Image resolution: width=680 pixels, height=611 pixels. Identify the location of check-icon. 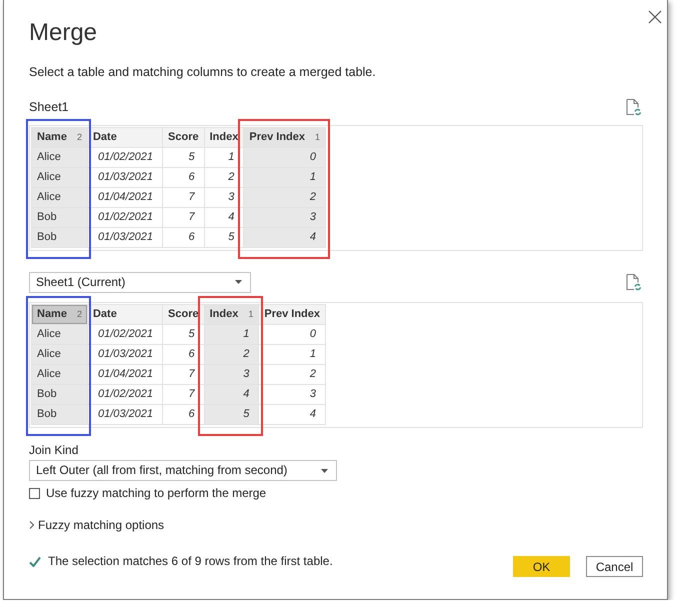
(35, 561).